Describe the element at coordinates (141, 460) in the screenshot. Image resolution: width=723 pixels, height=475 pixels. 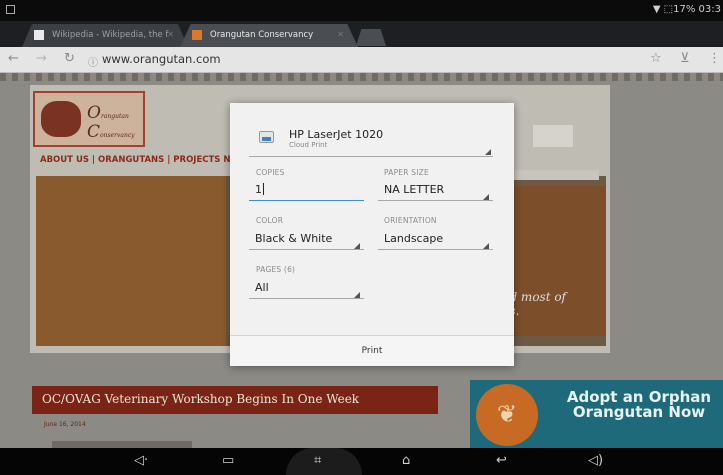
I see `volume-down-icon: ◁·` at that location.